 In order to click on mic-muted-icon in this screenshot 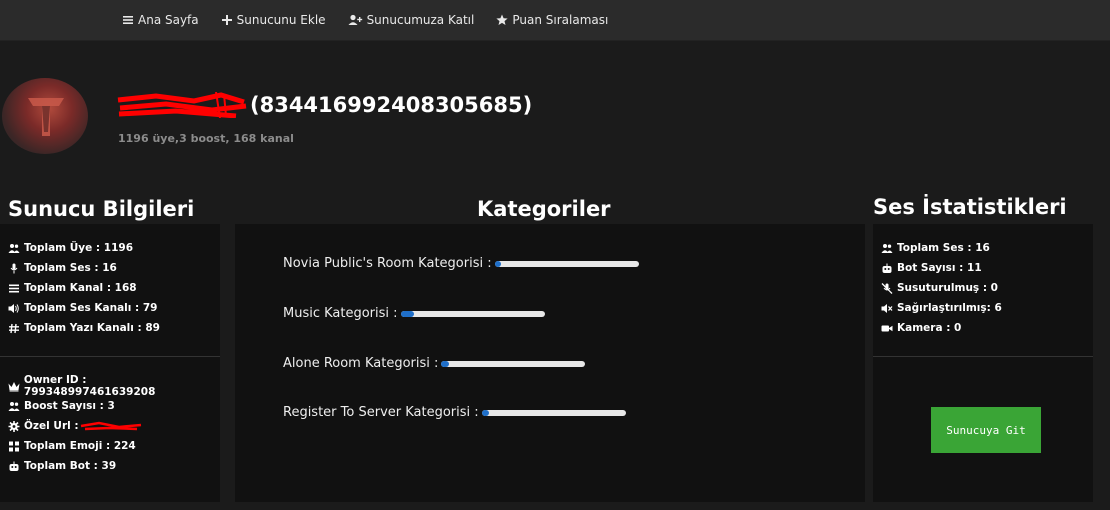, I will do `click(887, 288)`.